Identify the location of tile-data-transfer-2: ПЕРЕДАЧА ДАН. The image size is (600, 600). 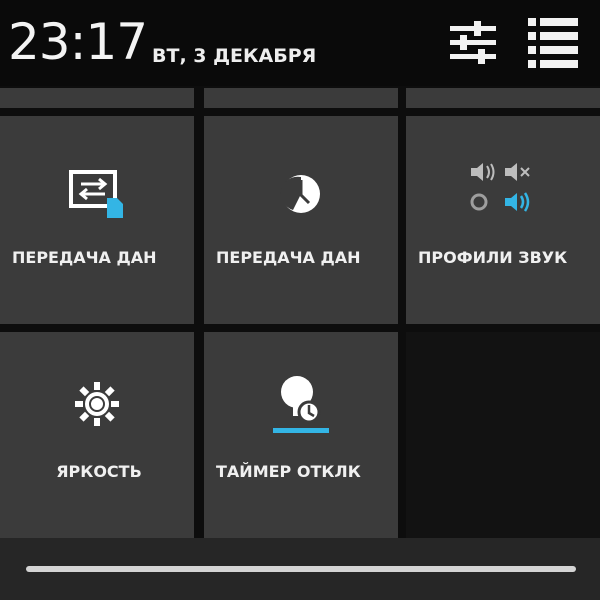
(301, 220).